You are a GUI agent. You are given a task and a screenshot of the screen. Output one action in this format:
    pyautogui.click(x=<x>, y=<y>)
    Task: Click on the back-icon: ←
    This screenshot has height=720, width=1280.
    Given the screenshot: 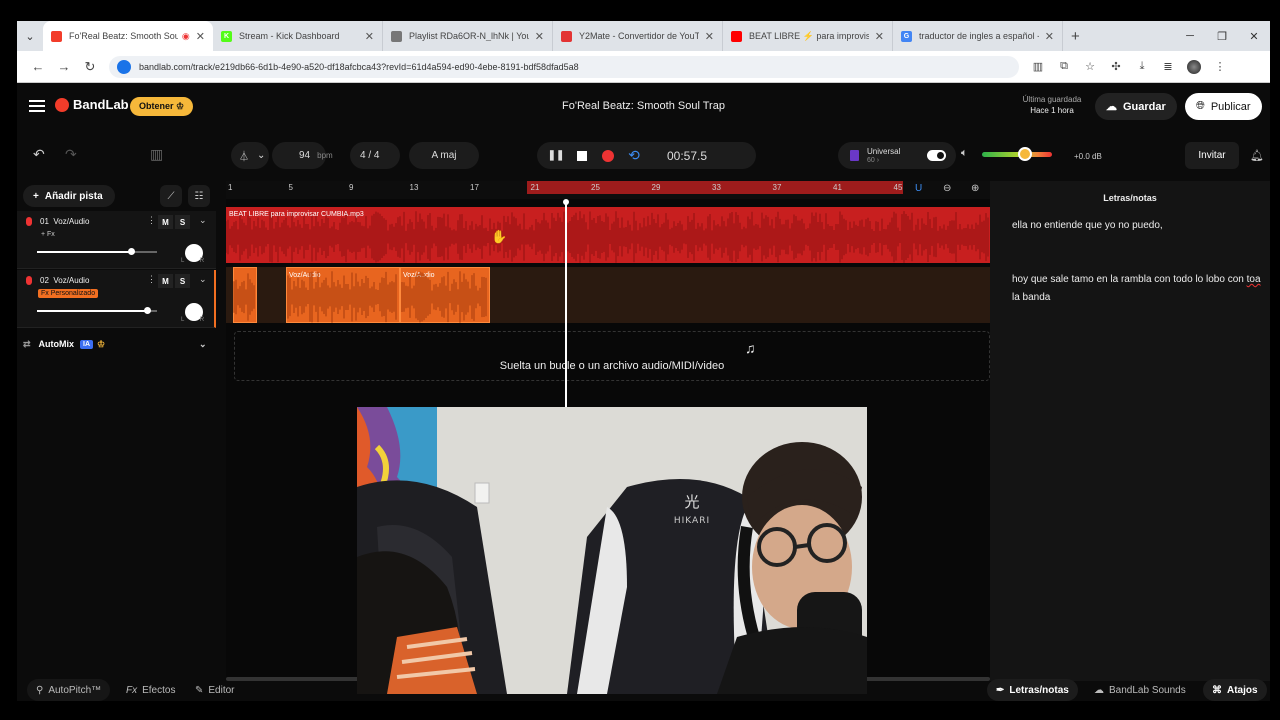 What is the action you would take?
    pyautogui.click(x=38, y=66)
    